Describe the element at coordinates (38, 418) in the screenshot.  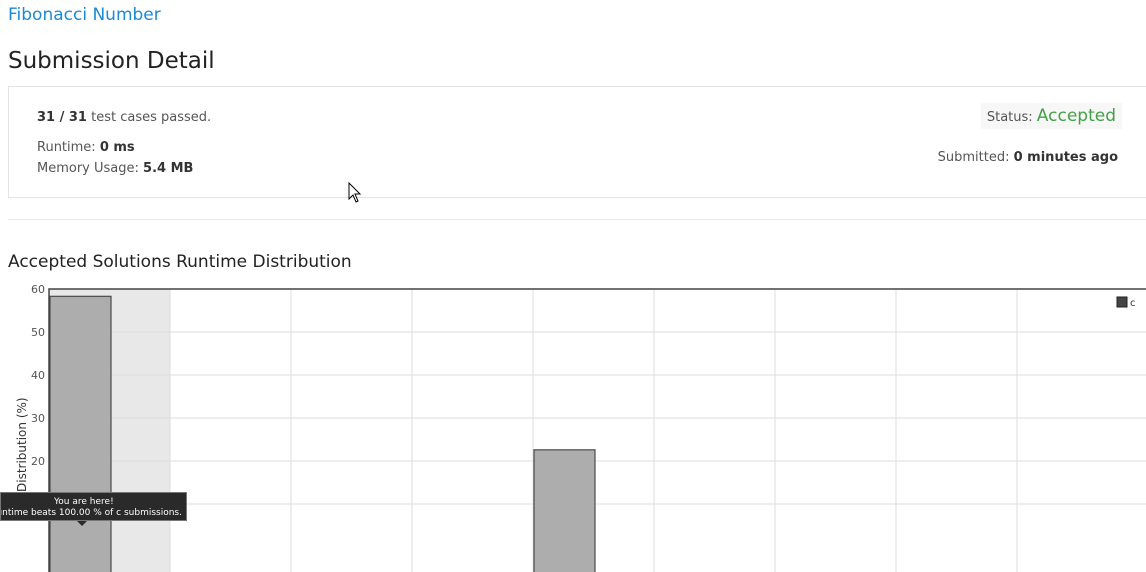
I see `y-tick-label: 30` at that location.